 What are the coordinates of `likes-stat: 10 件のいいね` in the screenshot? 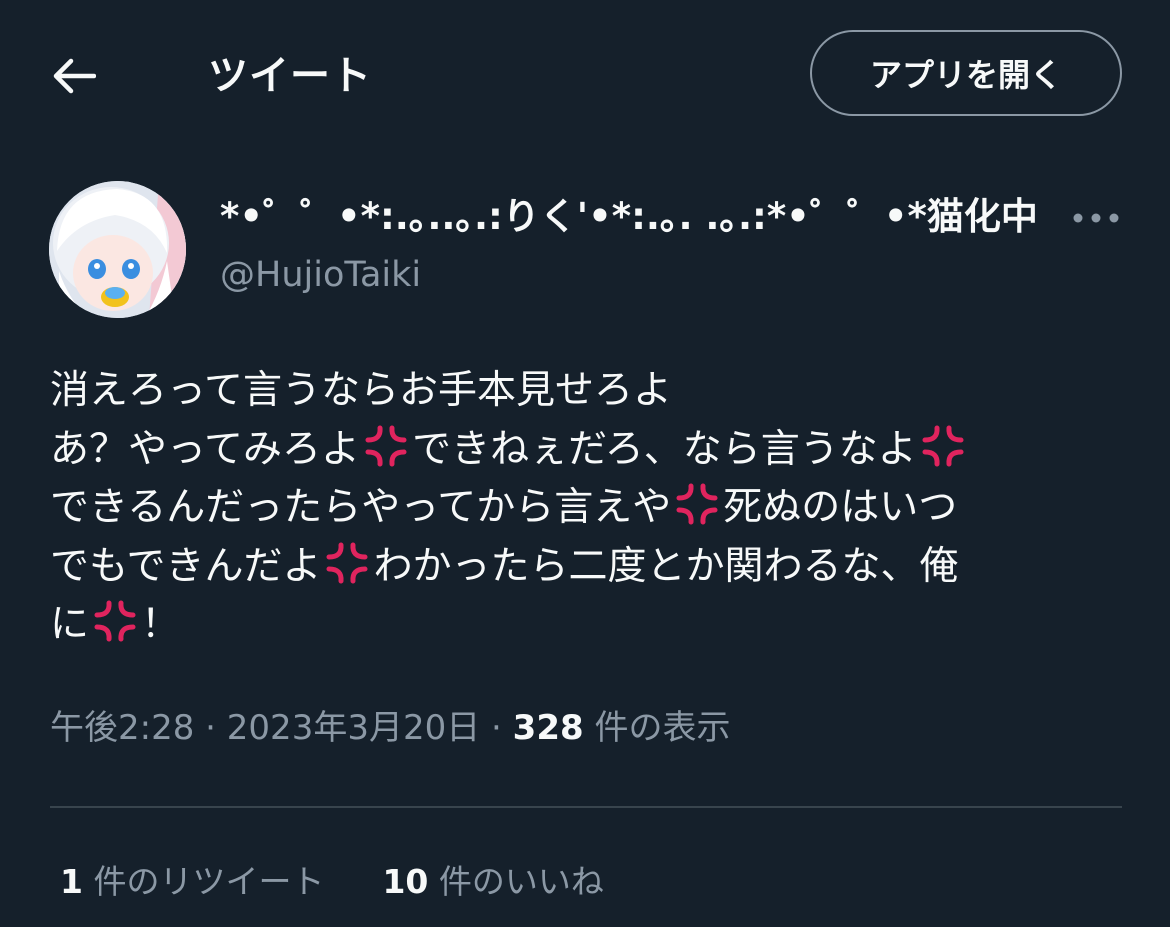 It's located at (492, 882).